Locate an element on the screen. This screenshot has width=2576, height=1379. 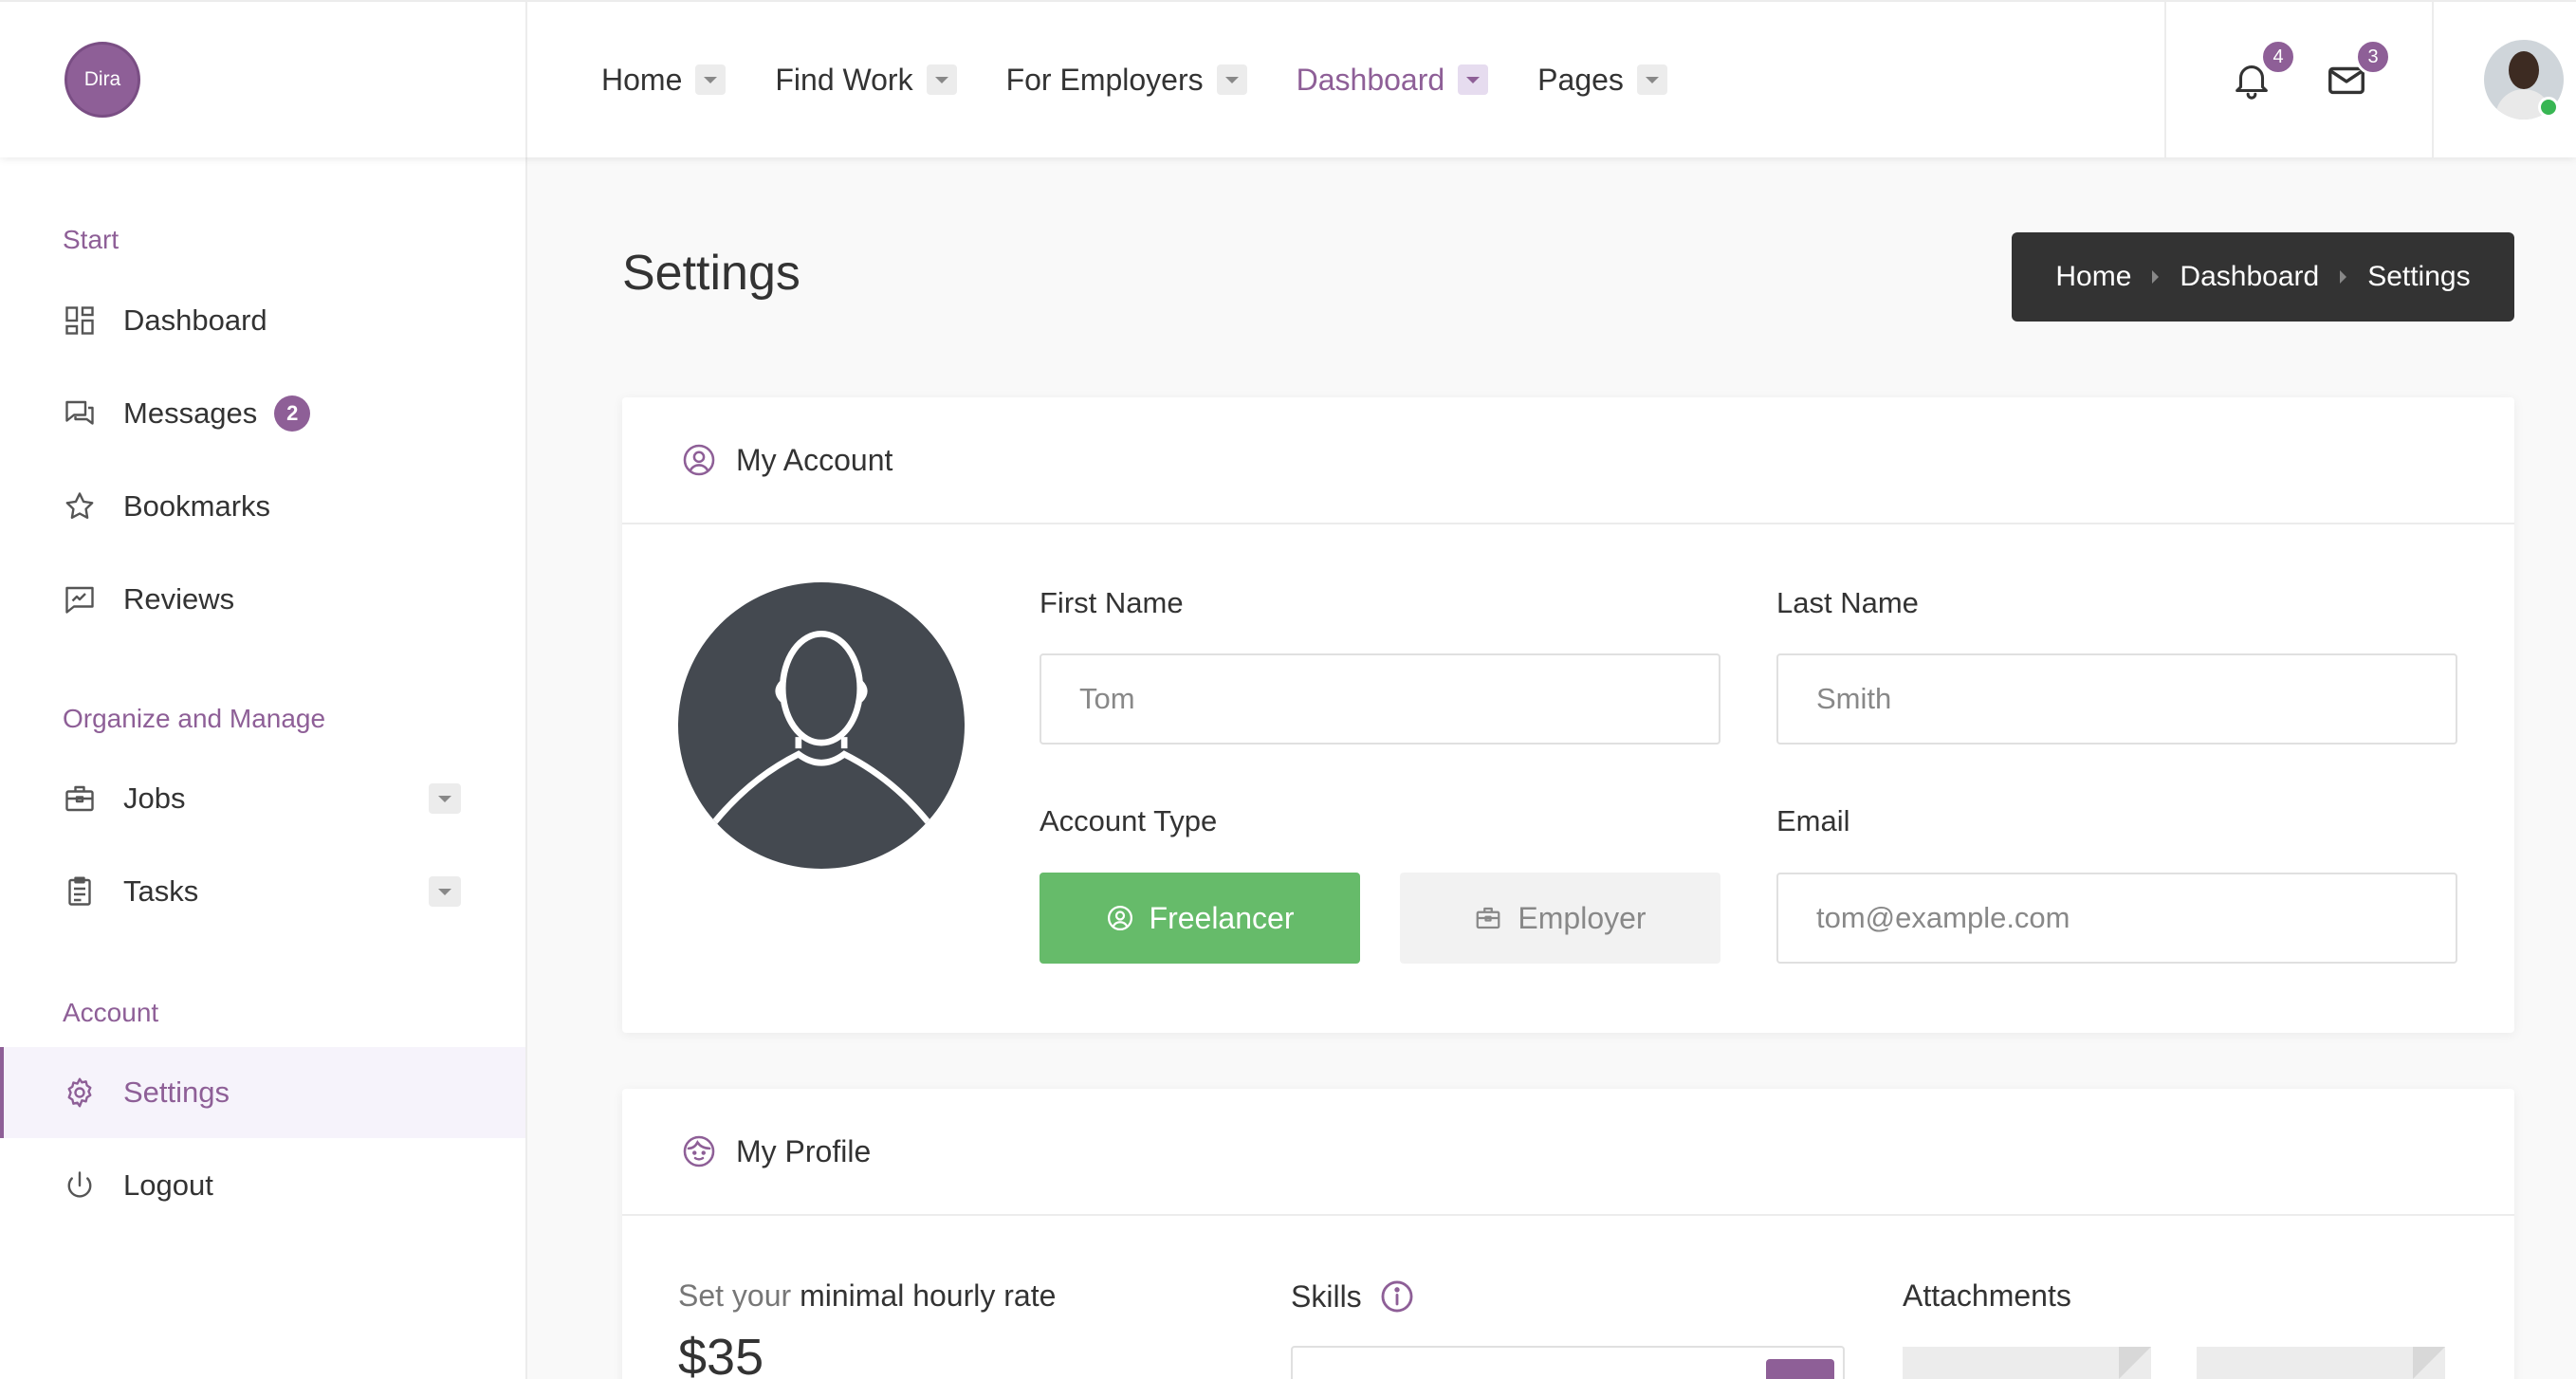
hourly-rate-value: $35 is located at coordinates (721, 1354).